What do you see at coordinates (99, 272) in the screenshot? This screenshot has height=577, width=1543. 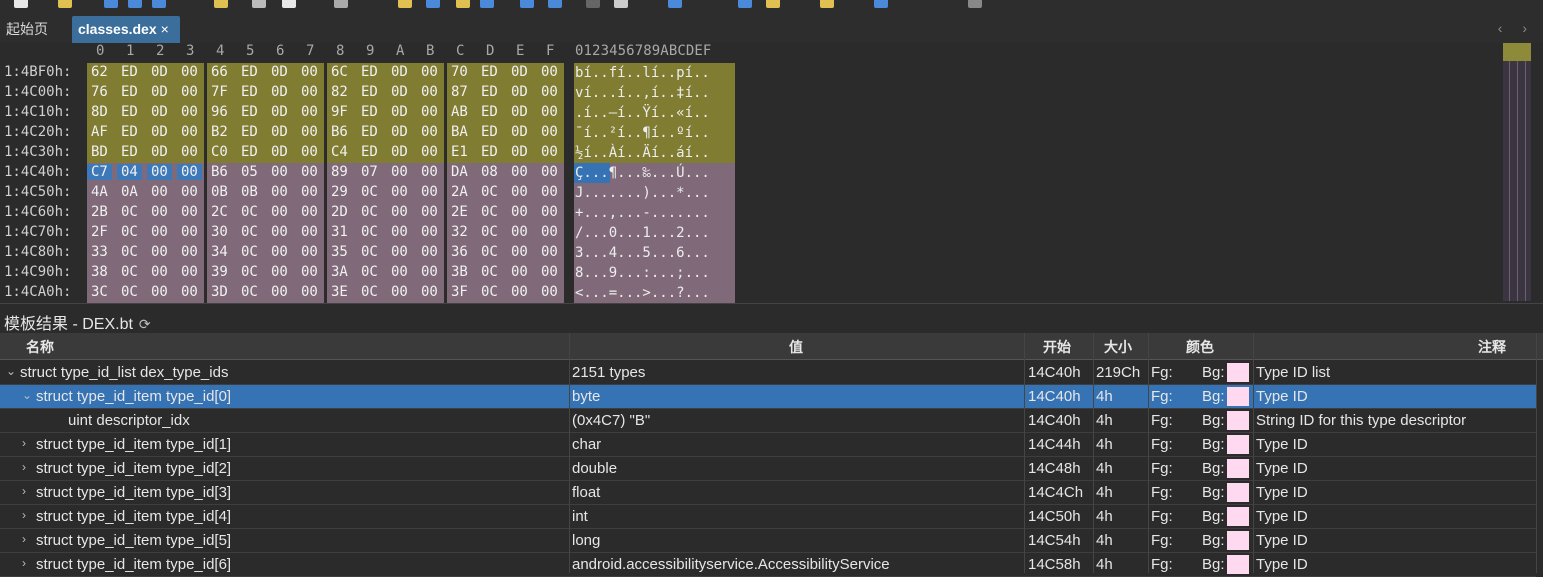 I see `hex-byte: 38` at bounding box center [99, 272].